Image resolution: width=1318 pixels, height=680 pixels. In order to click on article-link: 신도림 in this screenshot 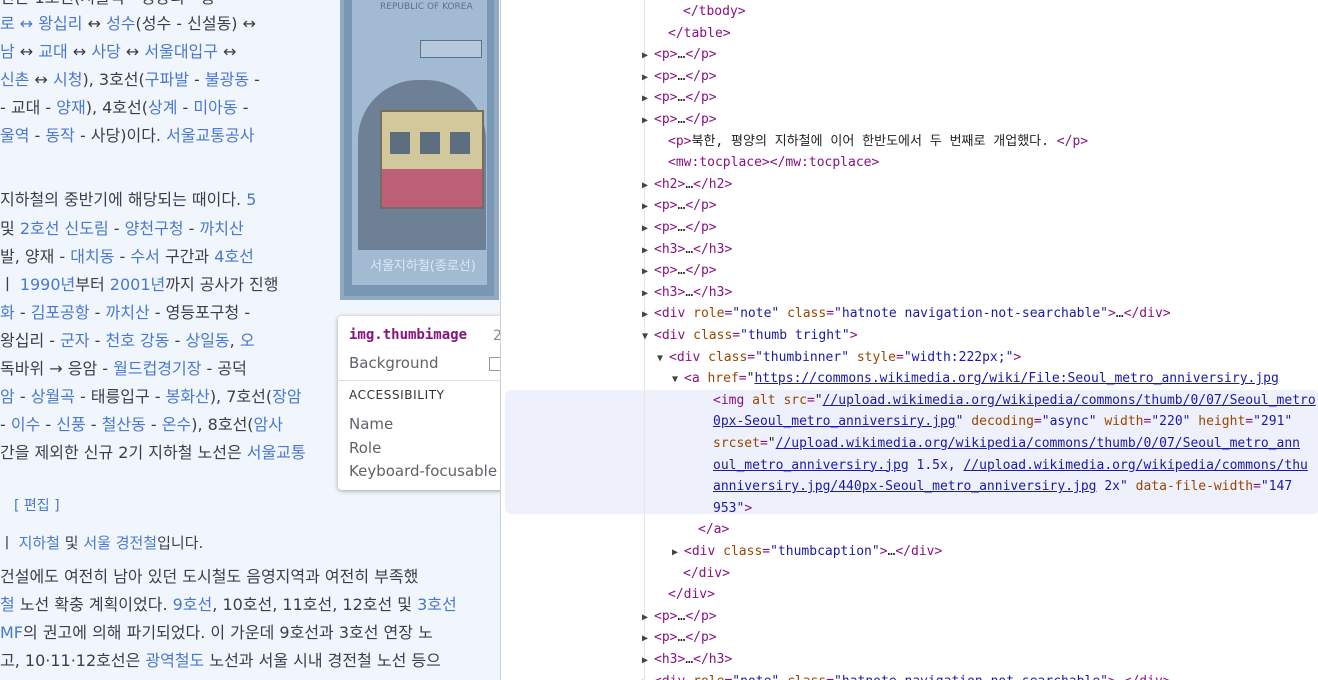, I will do `click(87, 228)`.